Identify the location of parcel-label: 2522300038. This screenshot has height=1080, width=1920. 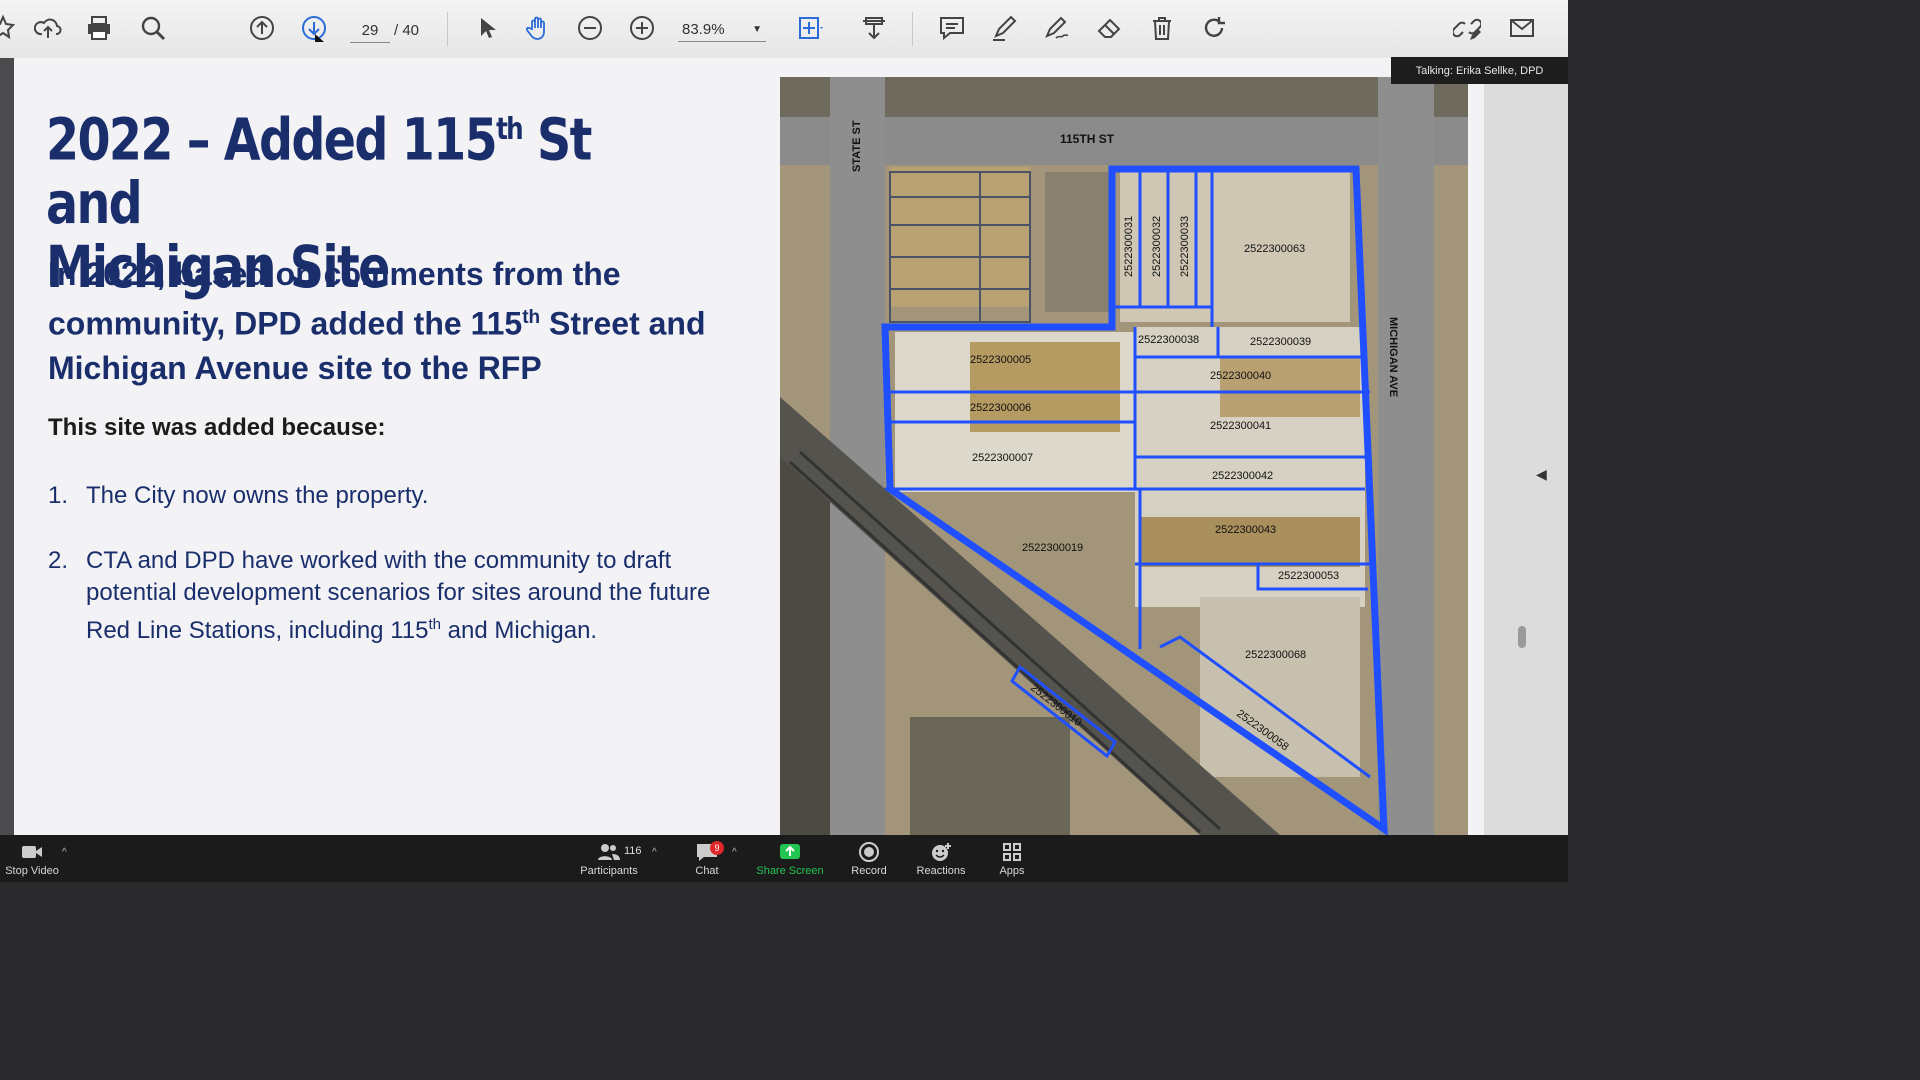
(1168, 340).